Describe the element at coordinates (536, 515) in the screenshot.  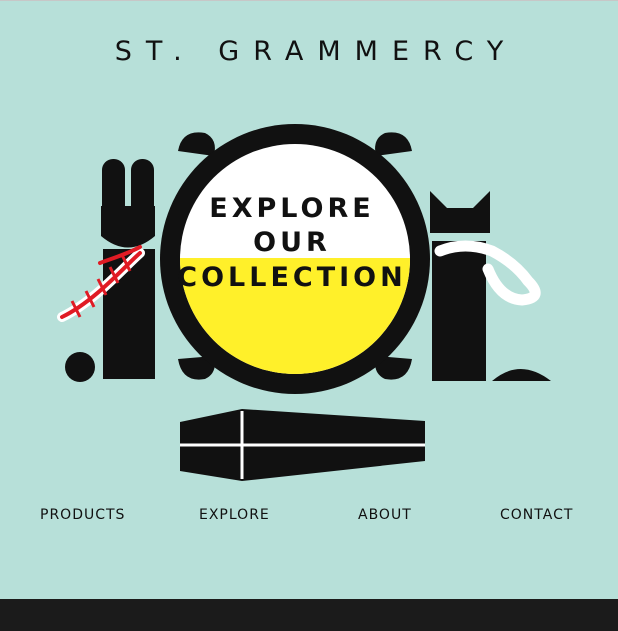
I see `nav-item-contact: CONTACT` at that location.